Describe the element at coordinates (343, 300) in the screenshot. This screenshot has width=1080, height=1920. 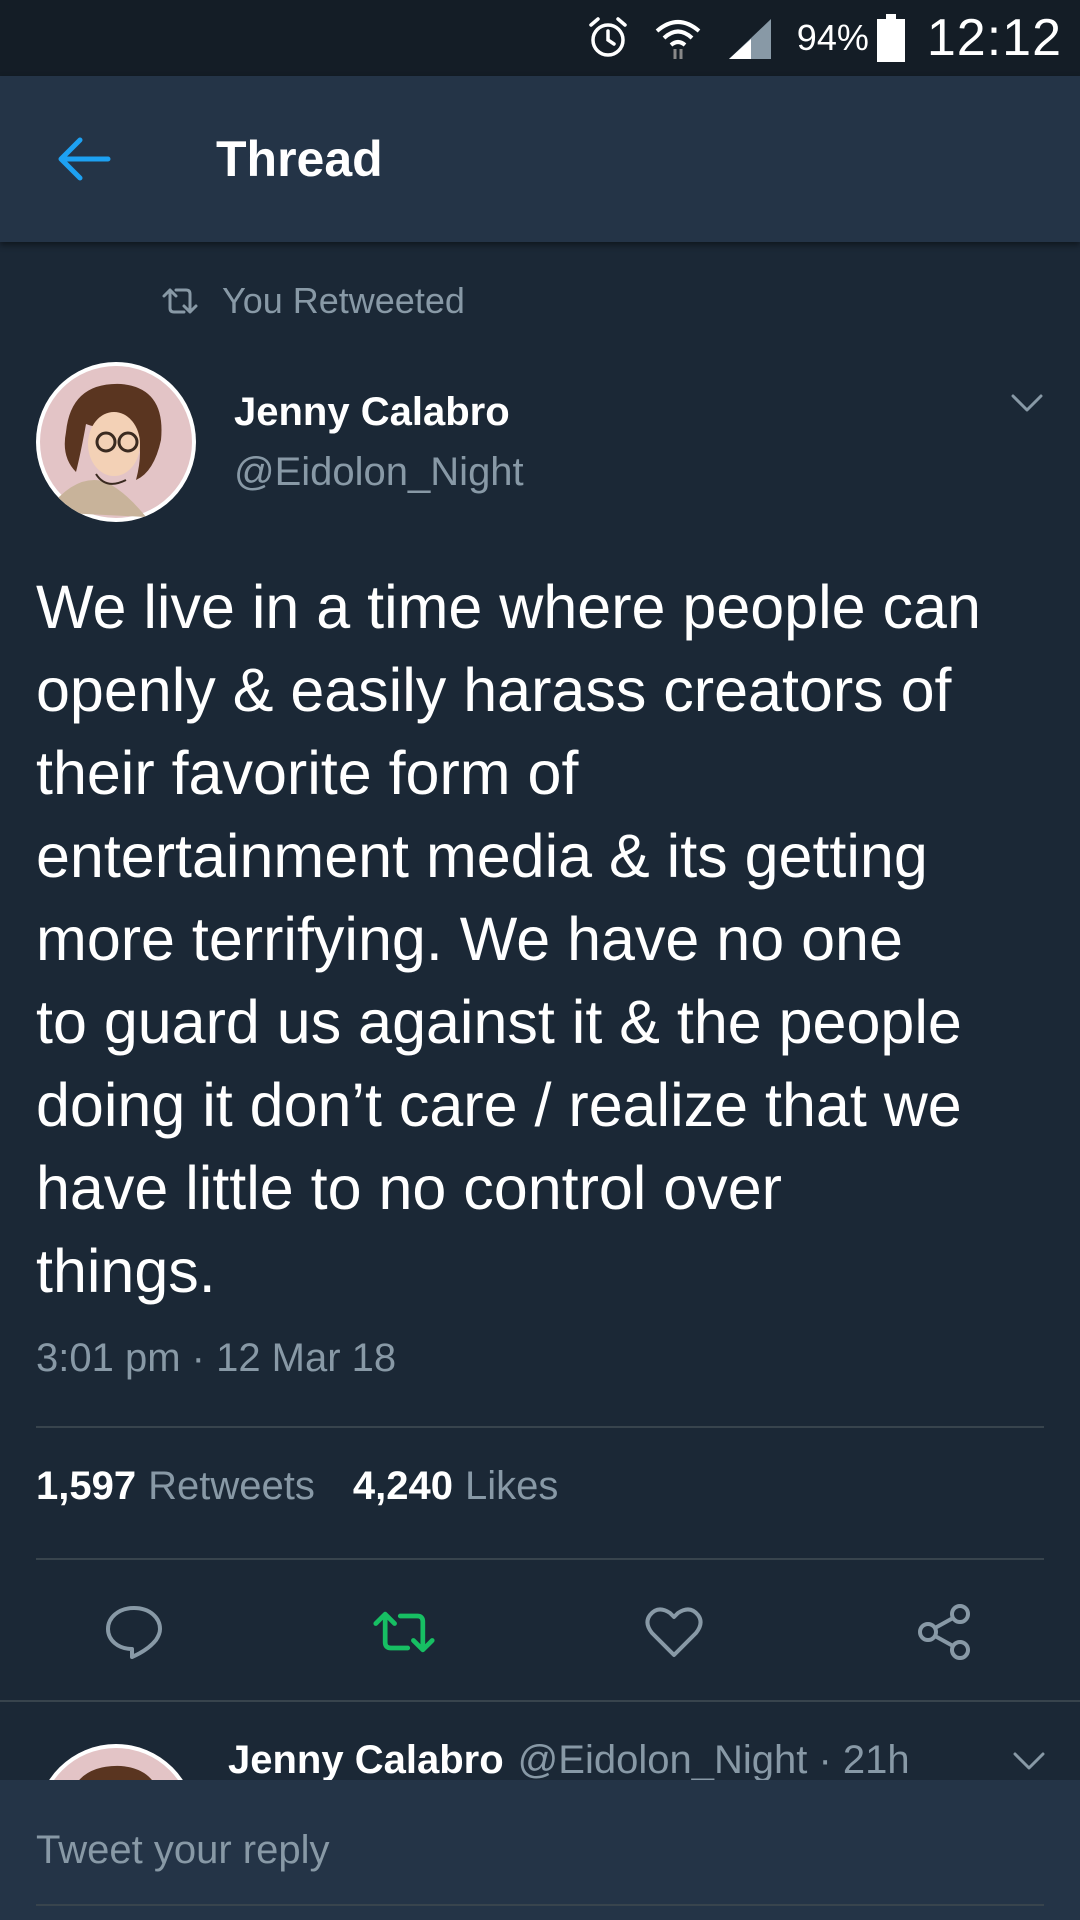
I see `retweet-context-label: You Retweeted` at that location.